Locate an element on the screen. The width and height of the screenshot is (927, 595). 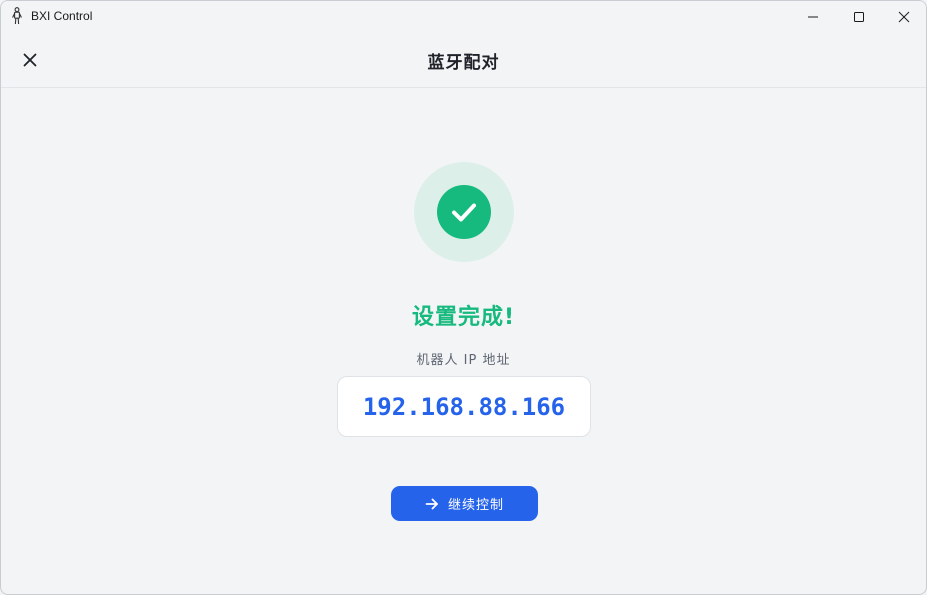
maximize-icon is located at coordinates (859, 16).